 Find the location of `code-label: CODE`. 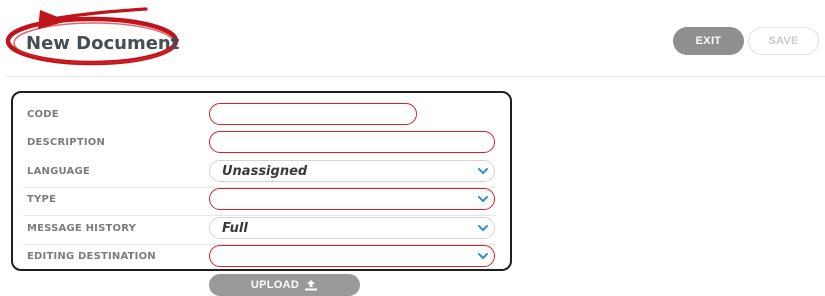

code-label: CODE is located at coordinates (43, 114).